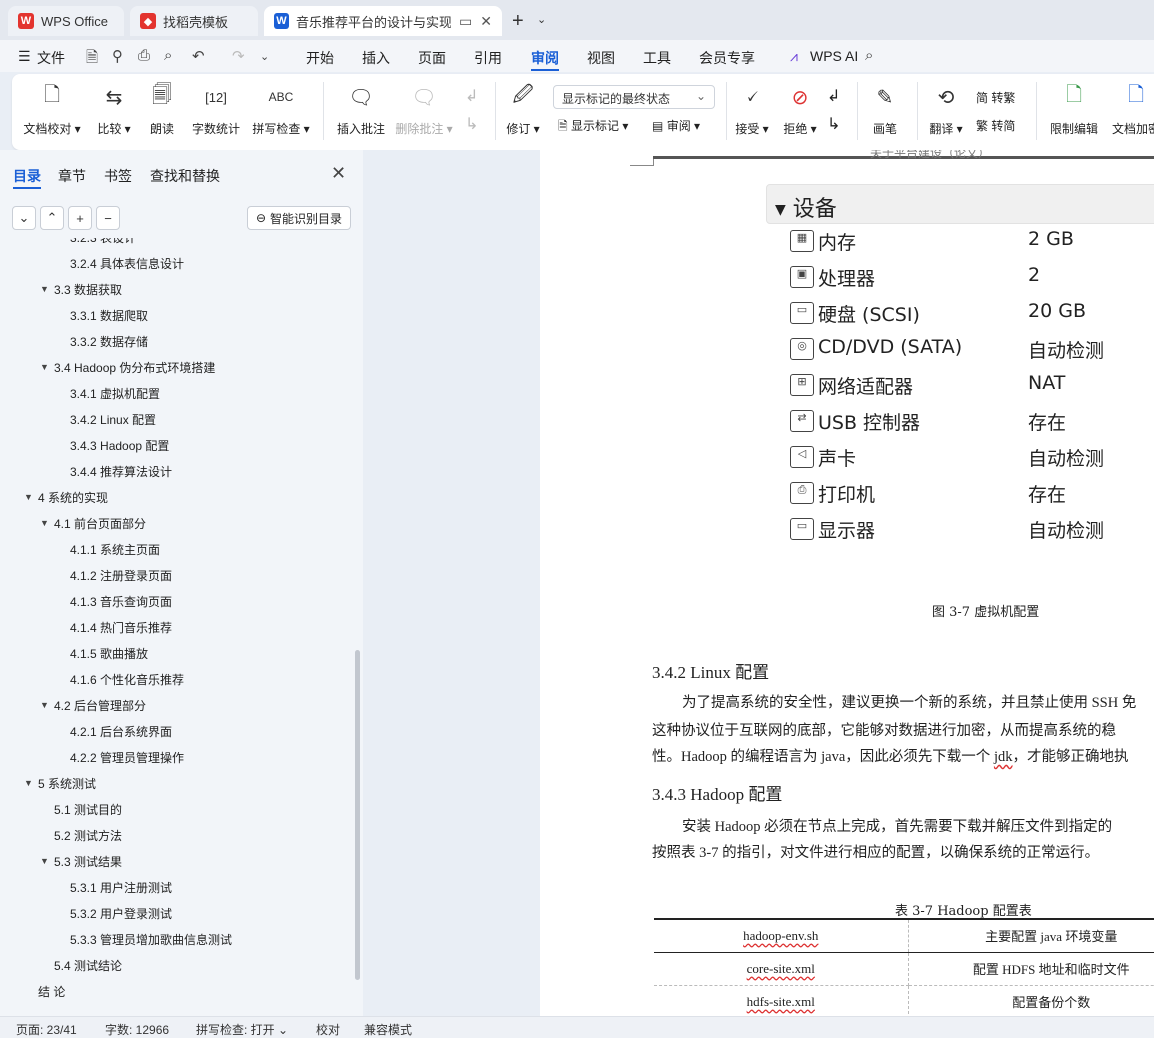  I want to click on tab-chapters: 章节, so click(72, 176).